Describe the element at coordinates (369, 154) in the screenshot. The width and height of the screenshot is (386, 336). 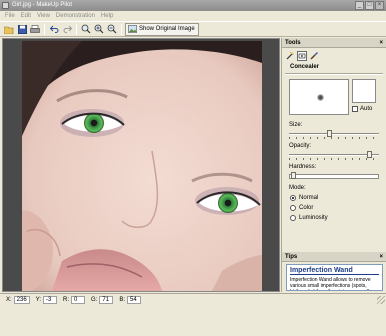
I see `opacity-slider-thumb` at that location.